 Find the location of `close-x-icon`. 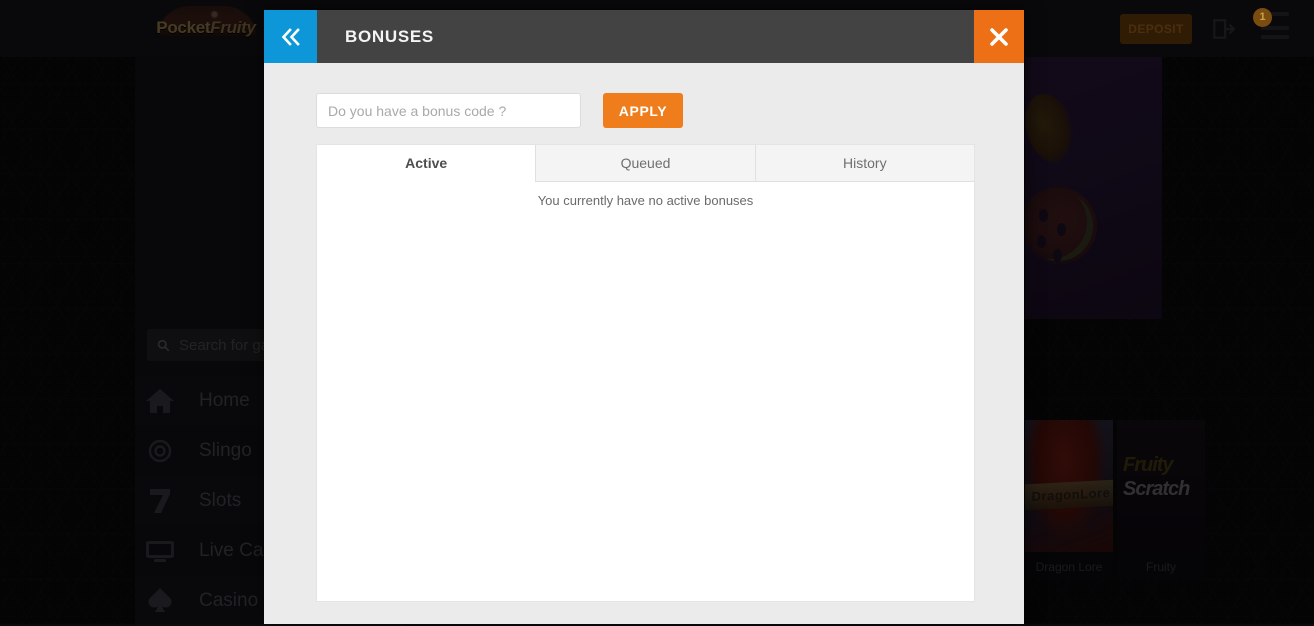

close-x-icon is located at coordinates (999, 37).